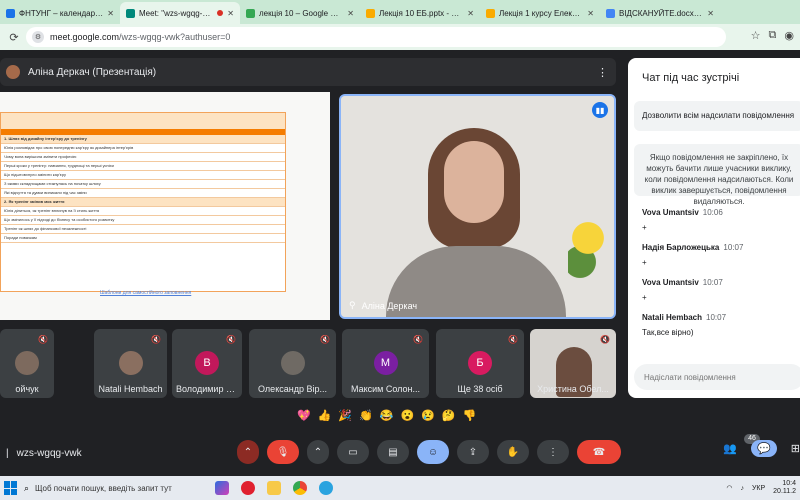 The width and height of the screenshot is (800, 500). I want to click on browser-tab: Meet: "wzs-wgqg-vwk" ✕, so click(180, 13).